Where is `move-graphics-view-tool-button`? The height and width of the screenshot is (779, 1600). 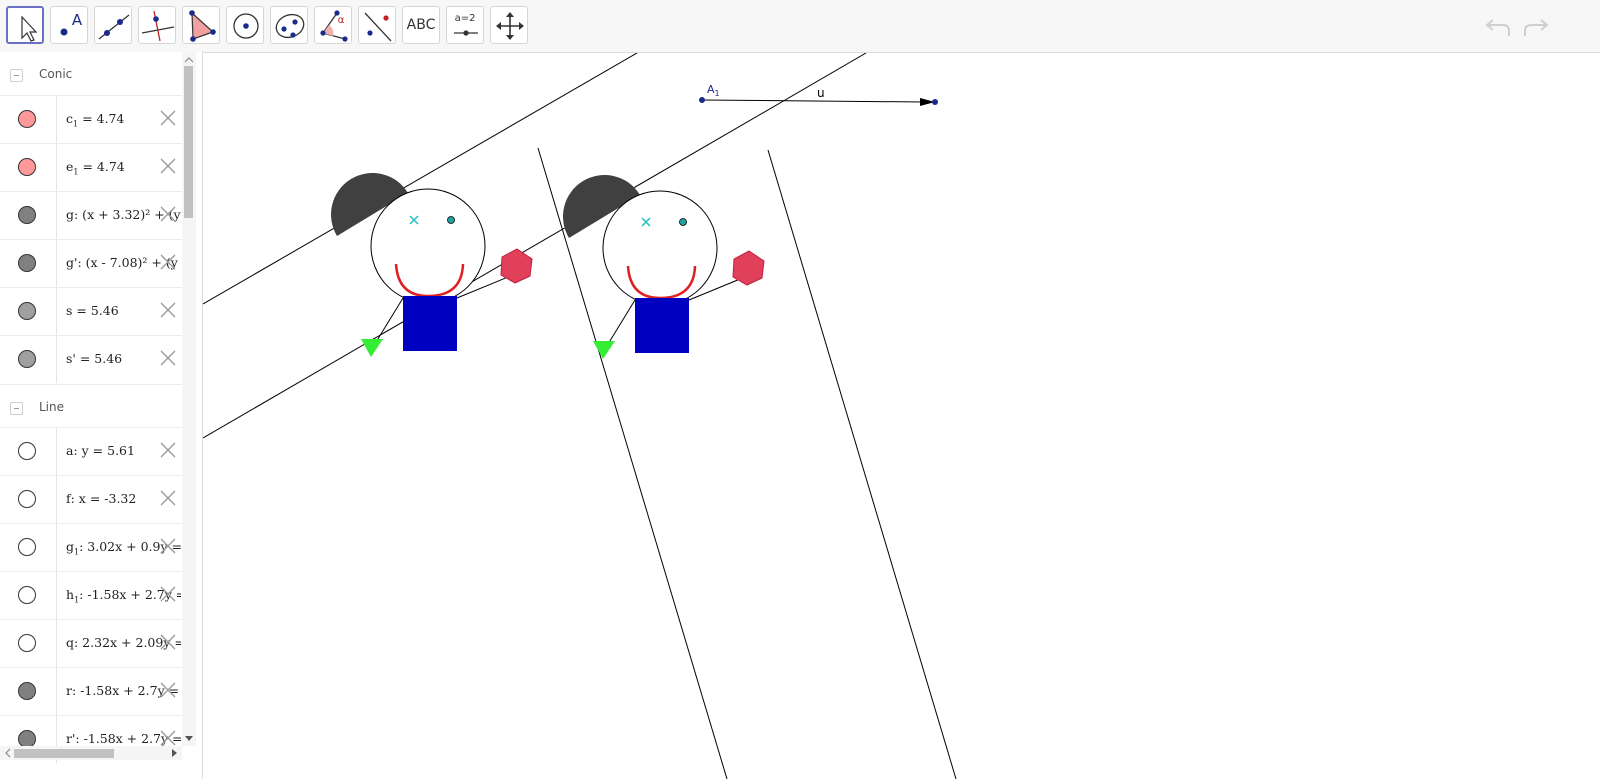 move-graphics-view-tool-button is located at coordinates (509, 25).